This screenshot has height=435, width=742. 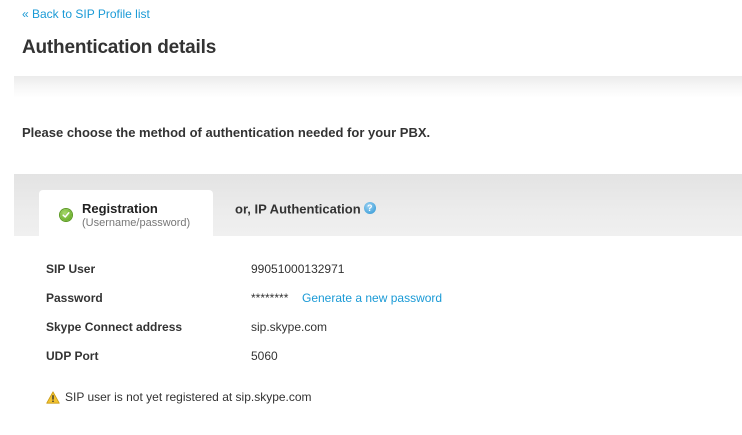 What do you see at coordinates (74, 298) in the screenshot?
I see `password-label: Password` at bounding box center [74, 298].